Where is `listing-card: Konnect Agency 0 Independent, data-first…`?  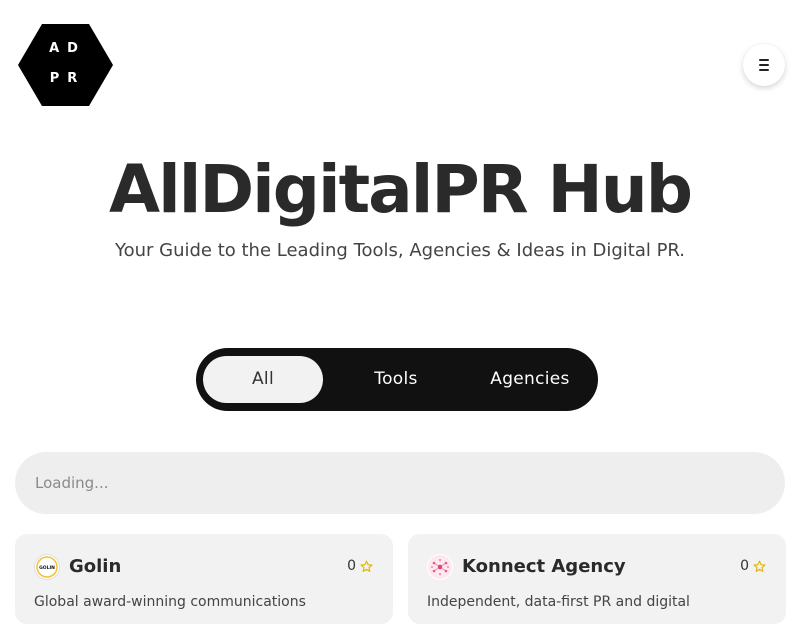
listing-card: Konnect Agency 0 Independent, data-first… is located at coordinates (597, 579).